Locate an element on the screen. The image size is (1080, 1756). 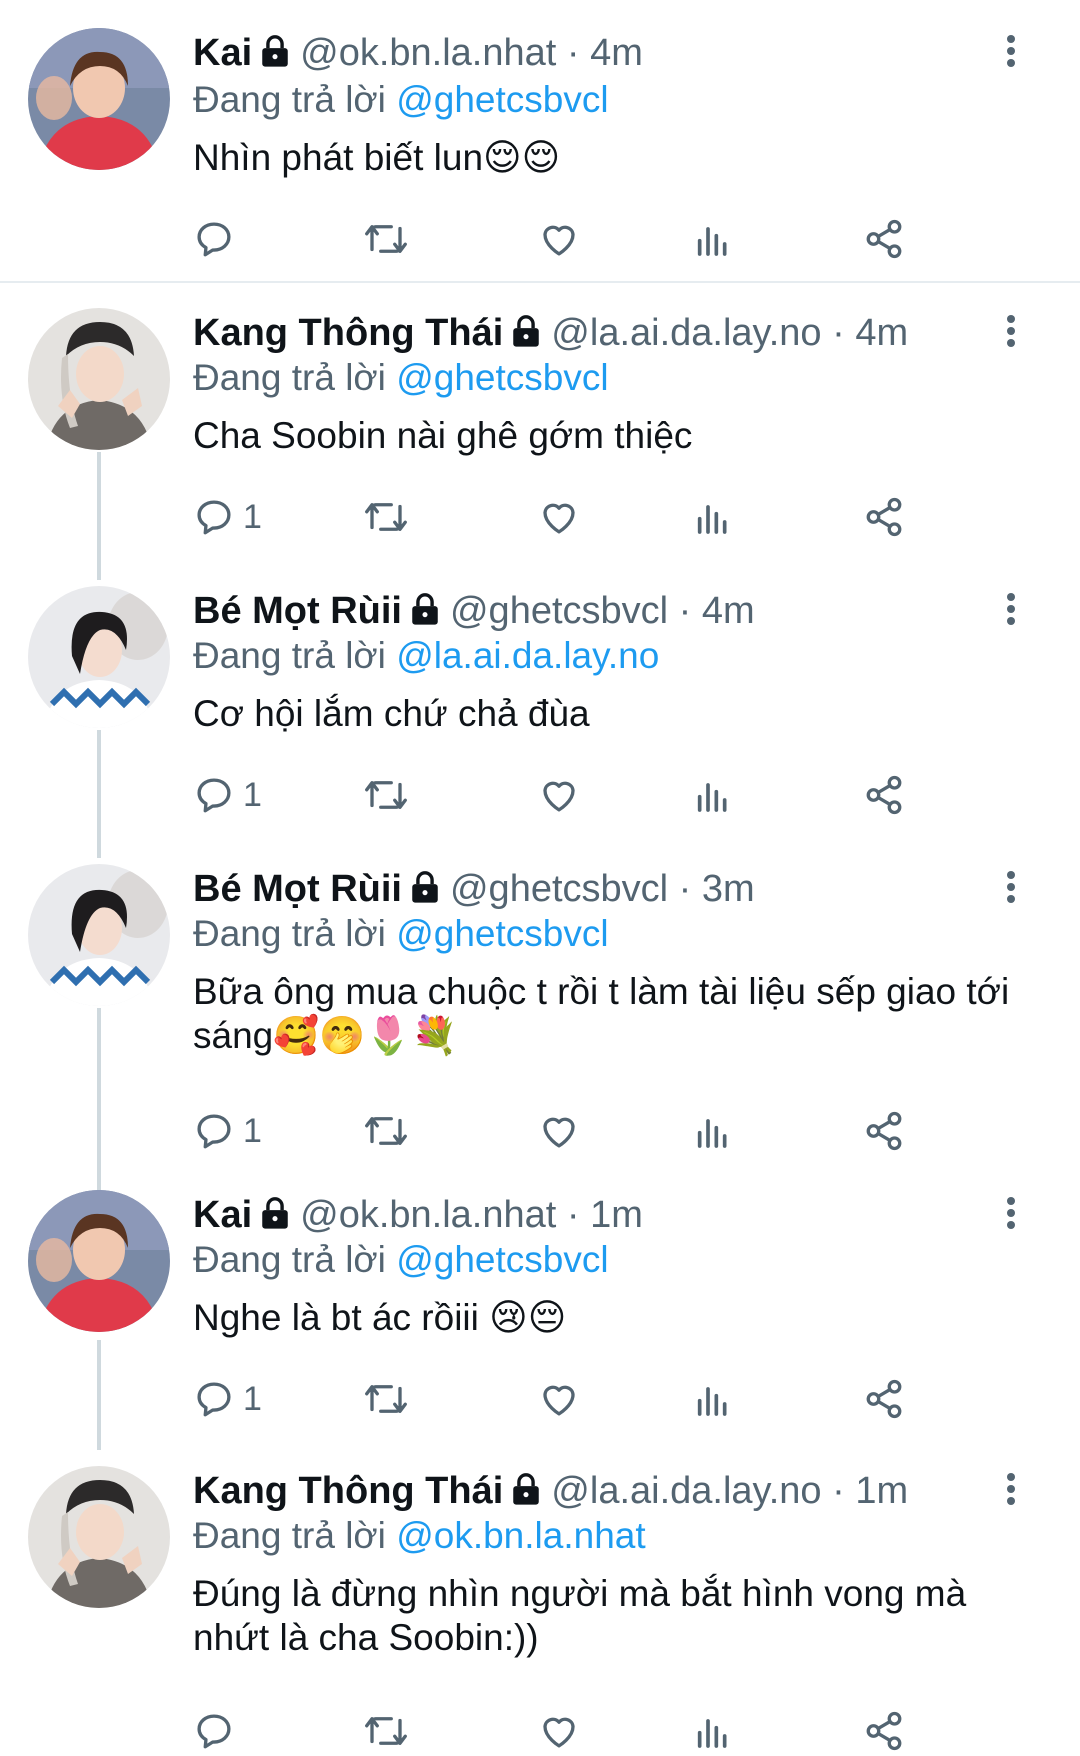
timestamp: 3m is located at coordinates (728, 889).